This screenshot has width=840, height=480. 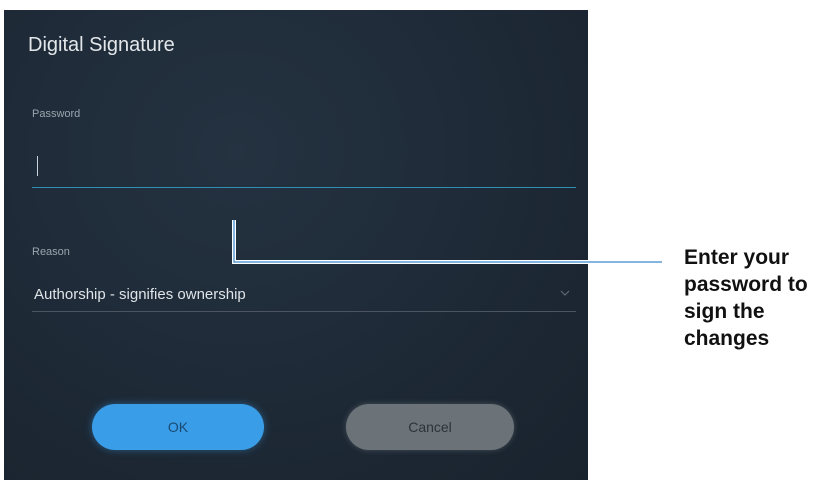 I want to click on dialog-title: Digital Signature, so click(x=101, y=45).